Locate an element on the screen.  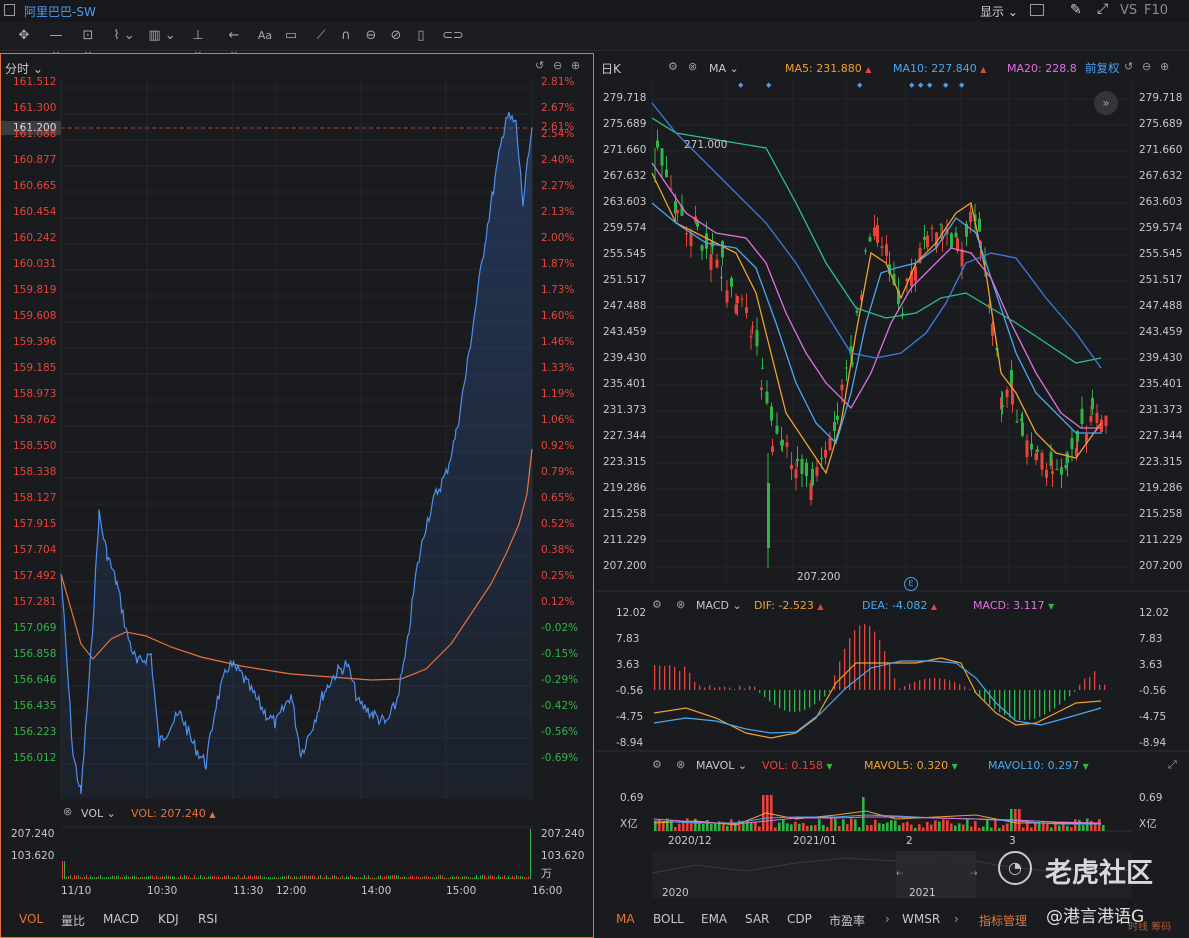
display-menu: 显示 ⌄ is located at coordinates (999, 11).